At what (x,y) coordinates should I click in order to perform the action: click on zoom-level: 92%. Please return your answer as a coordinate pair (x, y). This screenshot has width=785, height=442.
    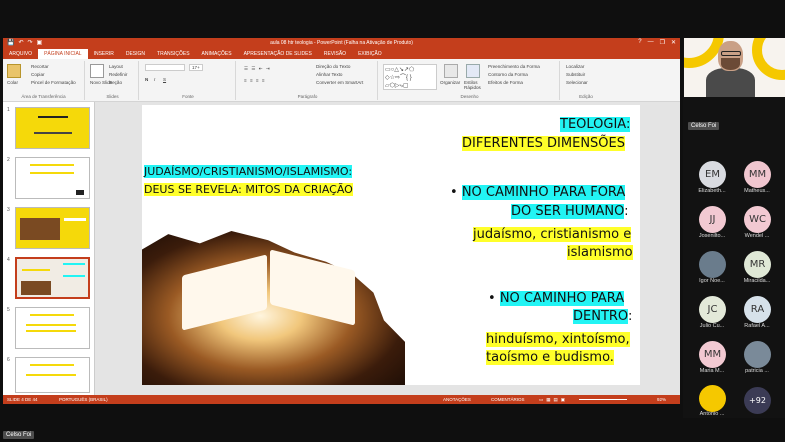
    Looking at the image, I should click on (661, 399).